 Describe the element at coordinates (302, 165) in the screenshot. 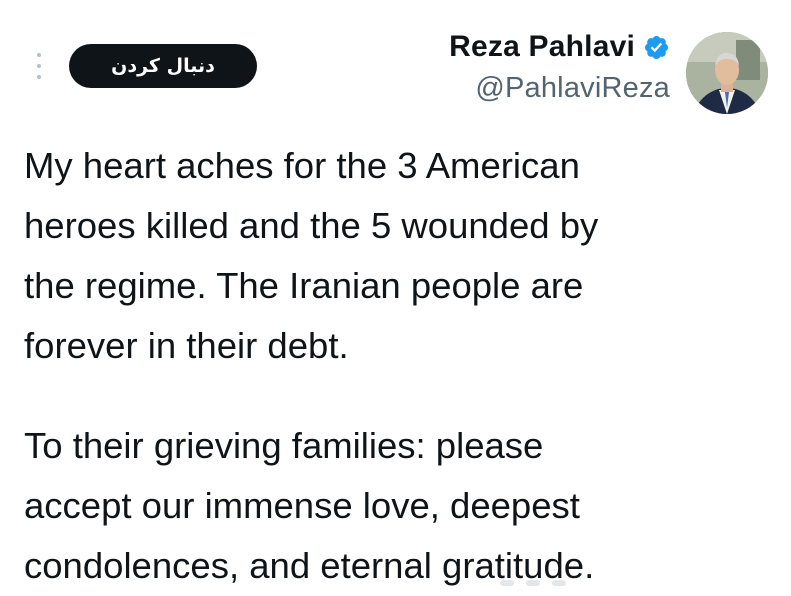

I see `tweet-line: My heart aches for the 3 American` at that location.